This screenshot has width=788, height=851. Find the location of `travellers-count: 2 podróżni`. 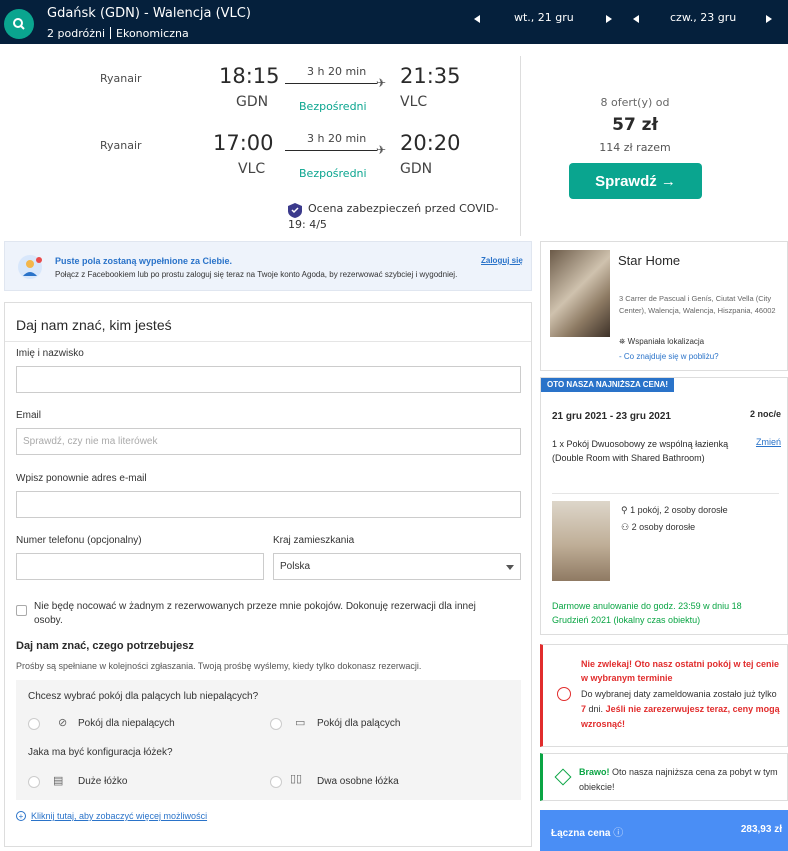

travellers-count: 2 podróżni is located at coordinates (76, 33).